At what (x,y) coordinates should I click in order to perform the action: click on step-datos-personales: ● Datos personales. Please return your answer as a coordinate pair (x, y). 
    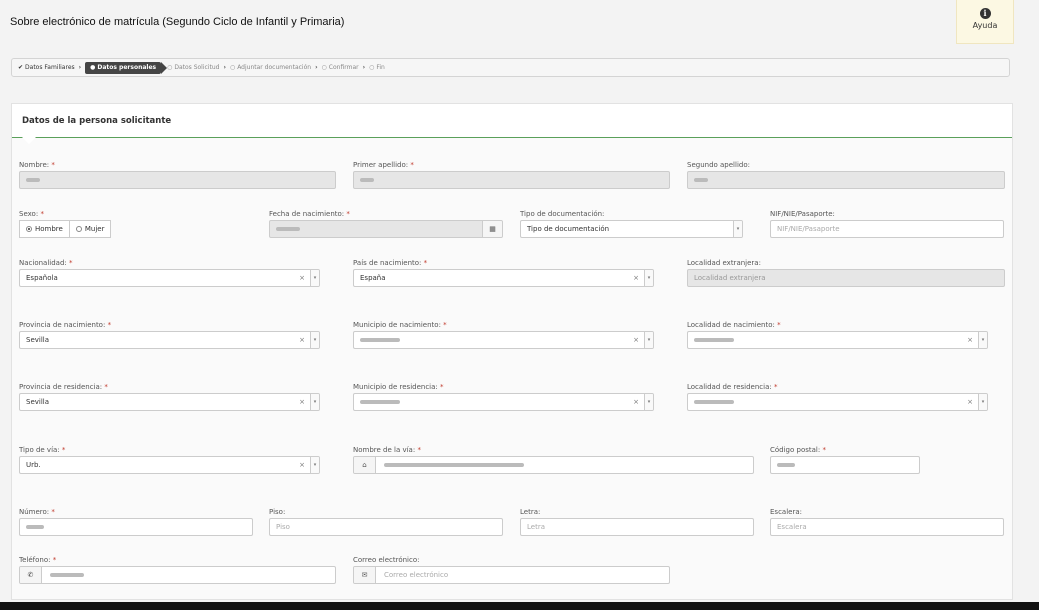
    Looking at the image, I should click on (126, 67).